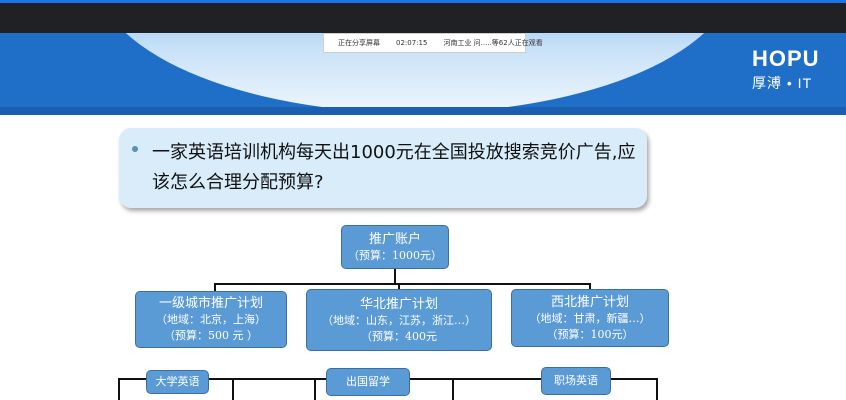 The height and width of the screenshot is (400, 846). I want to click on plan-budget: （预算：500 元 ）, so click(211, 335).